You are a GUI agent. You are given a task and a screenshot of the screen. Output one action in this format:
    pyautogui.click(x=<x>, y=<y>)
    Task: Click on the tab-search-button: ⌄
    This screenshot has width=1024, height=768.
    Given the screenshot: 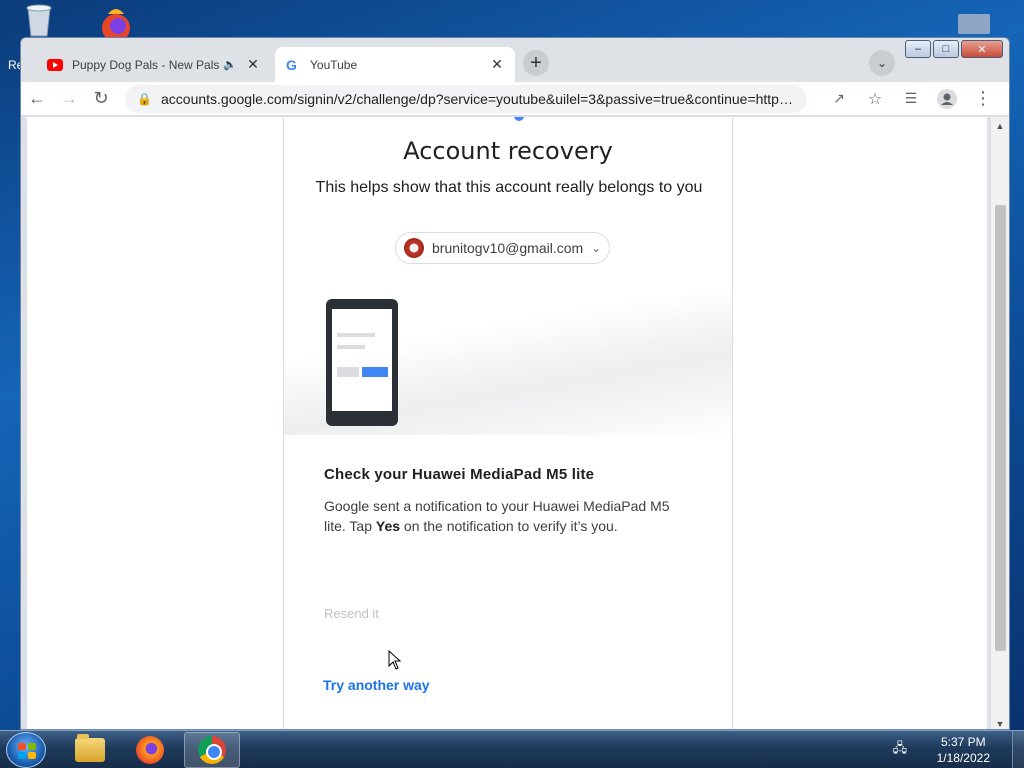 What is the action you would take?
    pyautogui.click(x=882, y=63)
    